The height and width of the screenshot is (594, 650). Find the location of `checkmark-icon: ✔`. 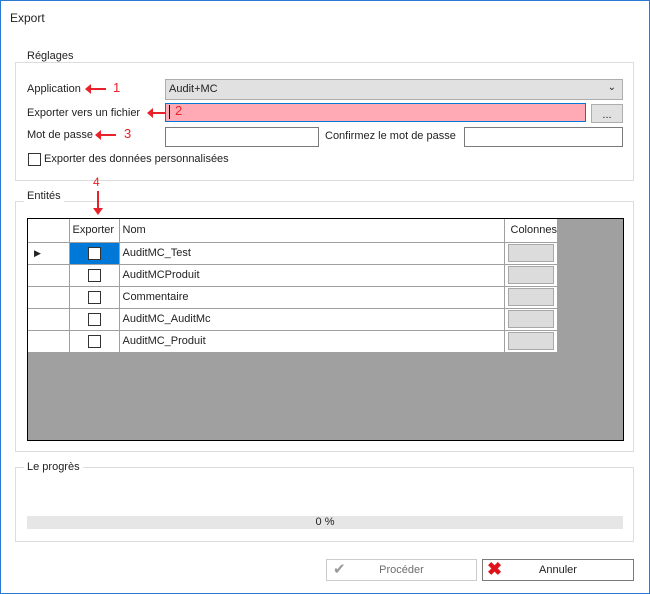

checkmark-icon: ✔ is located at coordinates (339, 569).